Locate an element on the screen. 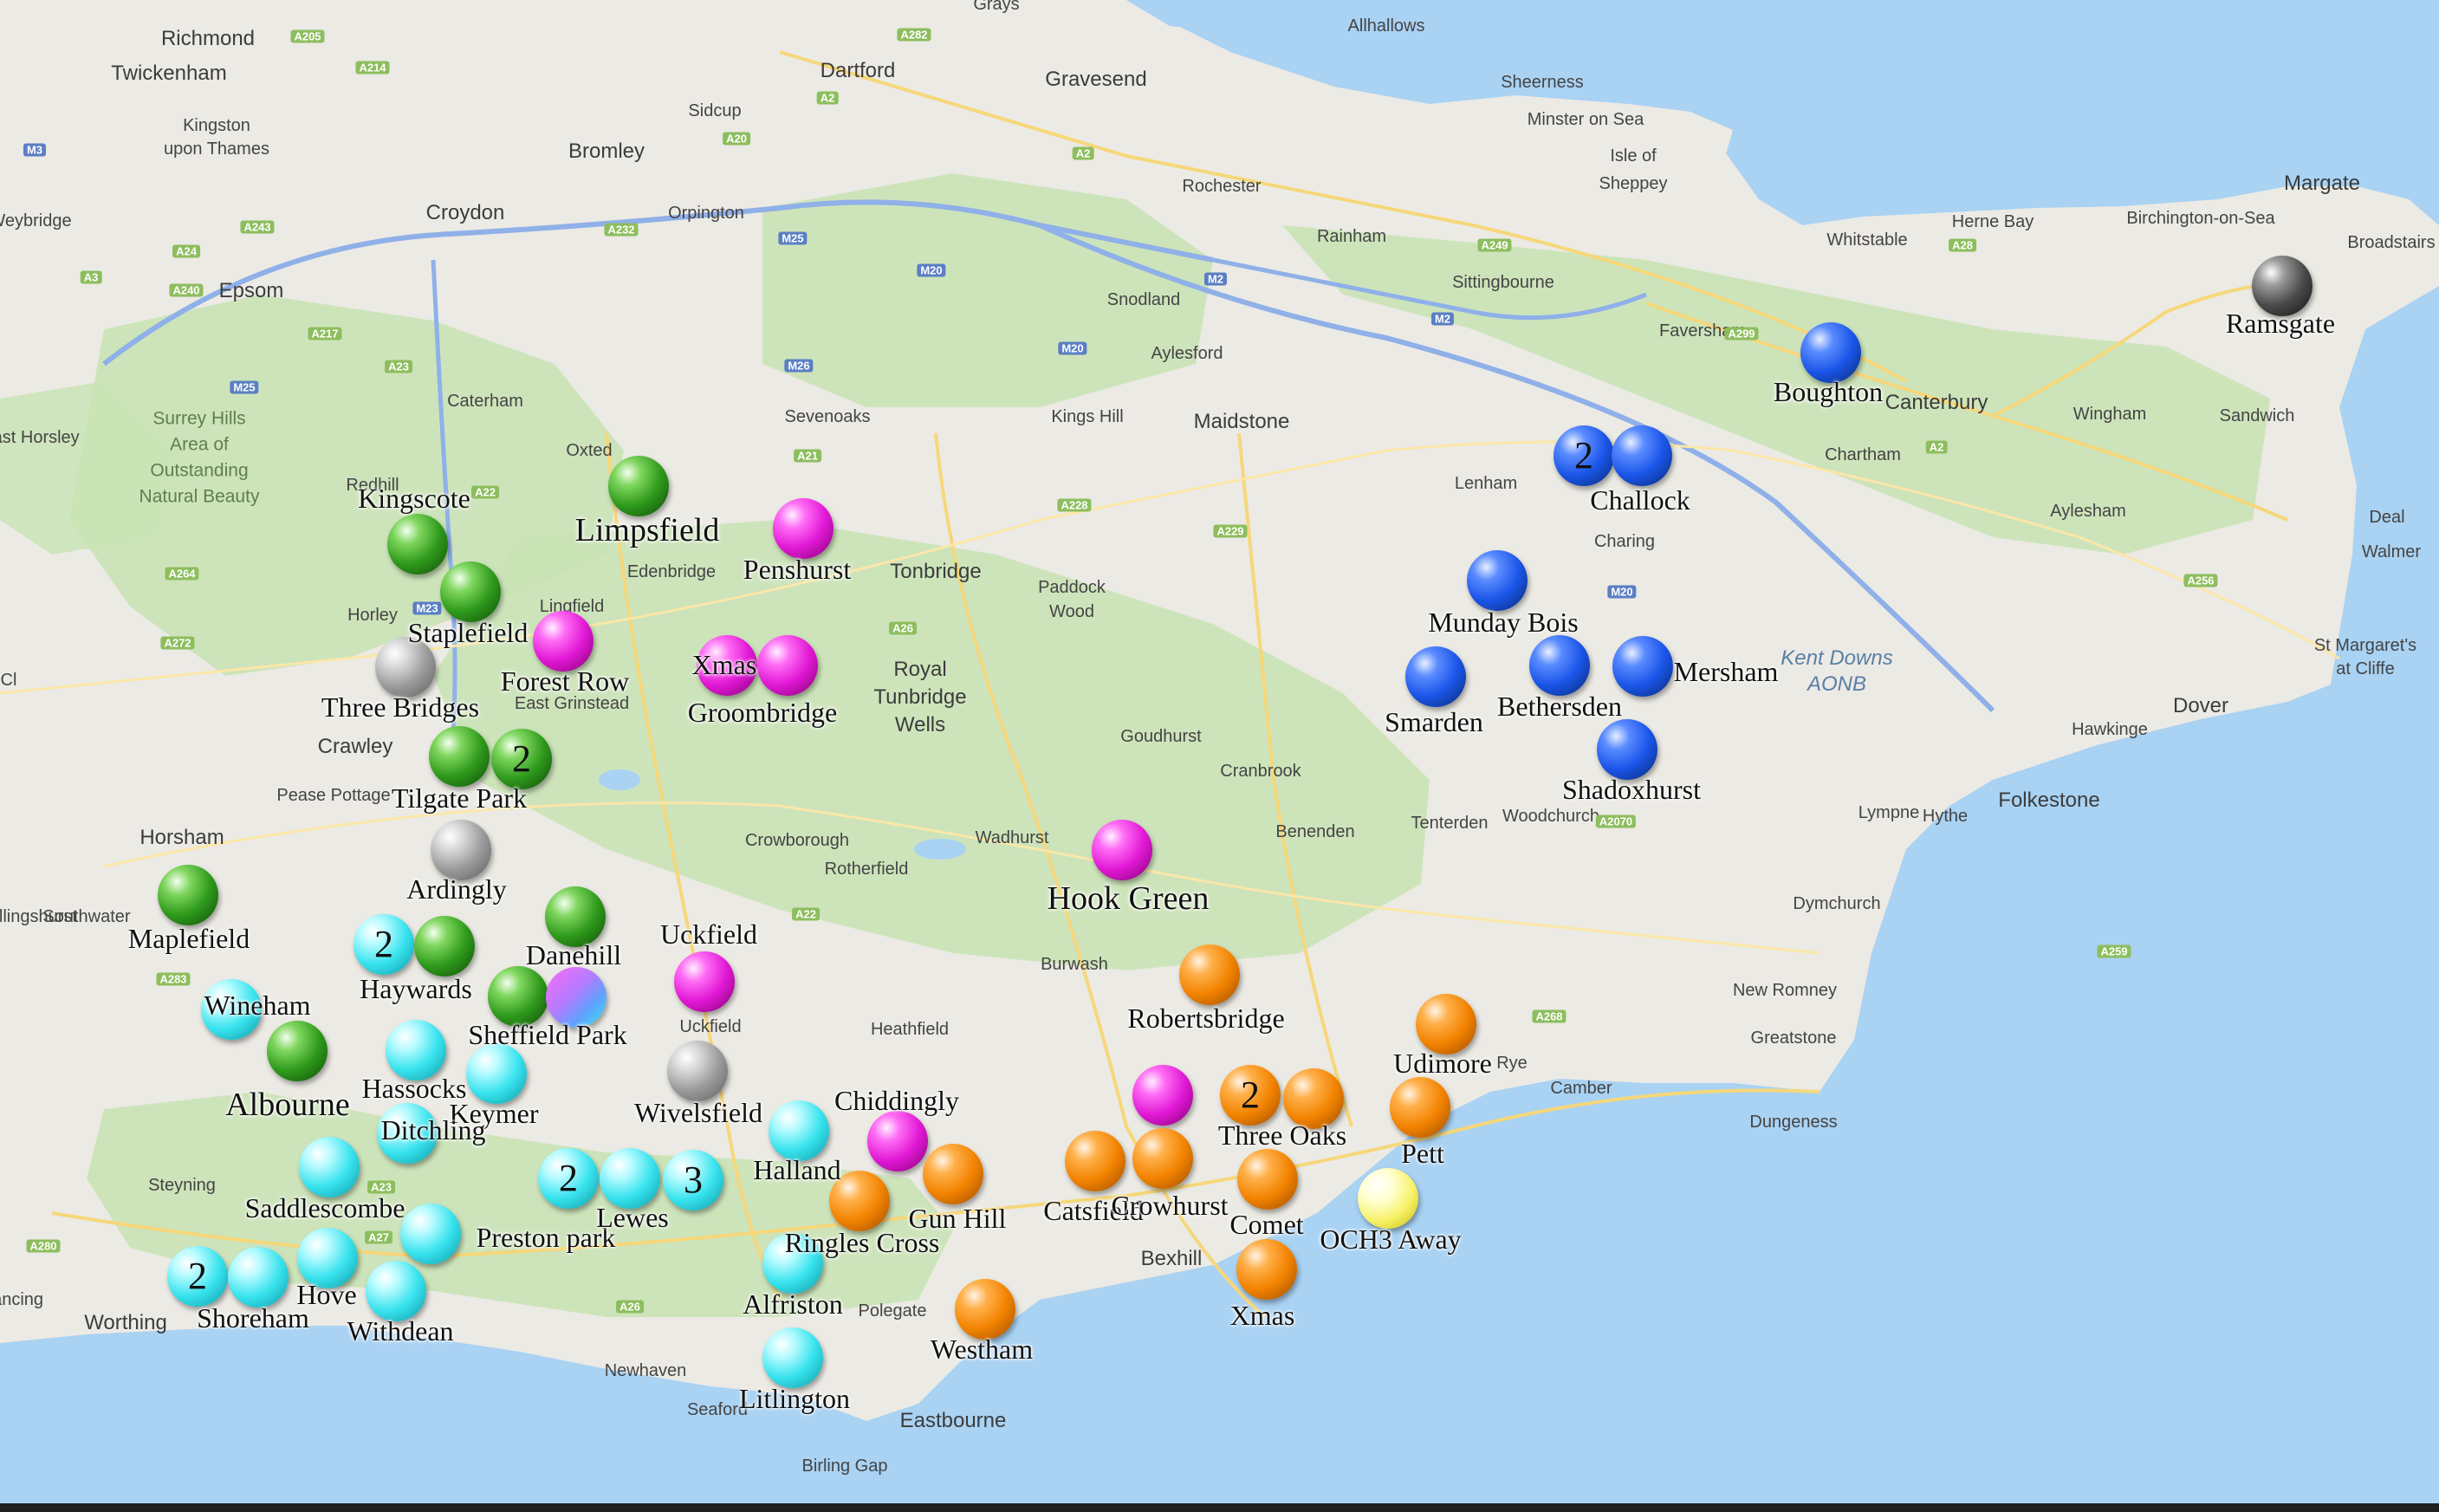 This screenshot has height=1512, width=2439. place-label-surreyhills4: Natural Beauty is located at coordinates (199, 496).